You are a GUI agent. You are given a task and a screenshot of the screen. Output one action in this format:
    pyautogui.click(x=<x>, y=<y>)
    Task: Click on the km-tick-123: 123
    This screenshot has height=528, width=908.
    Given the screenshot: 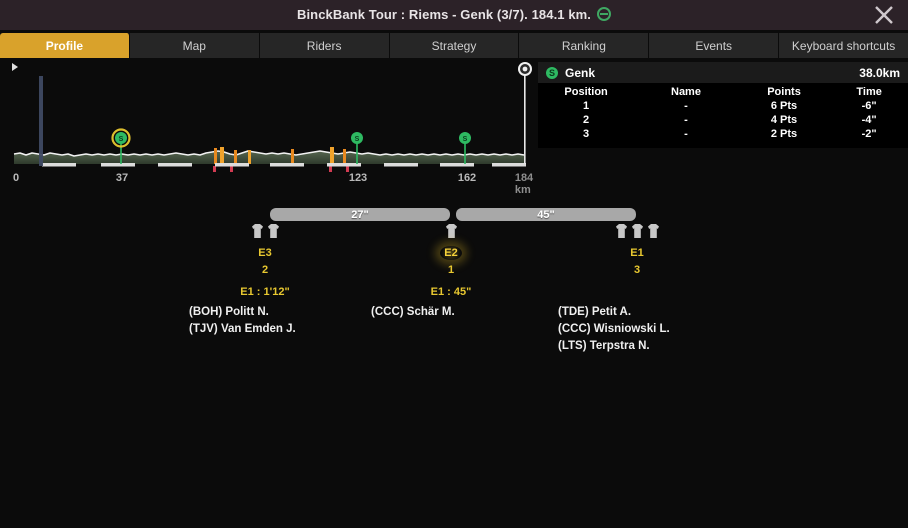 What is the action you would take?
    pyautogui.click(x=358, y=178)
    